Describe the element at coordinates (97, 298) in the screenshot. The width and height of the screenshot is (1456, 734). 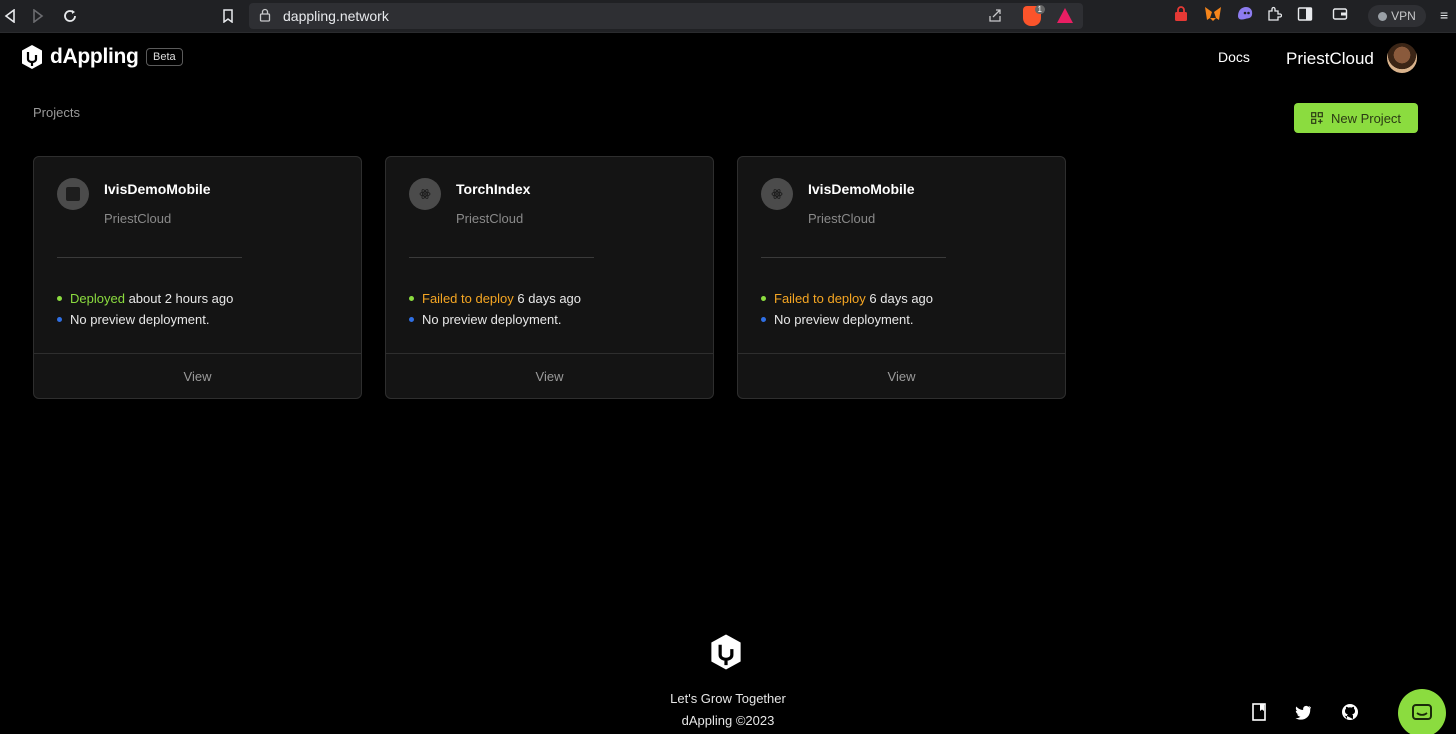
I see `status-text: Deployed` at that location.